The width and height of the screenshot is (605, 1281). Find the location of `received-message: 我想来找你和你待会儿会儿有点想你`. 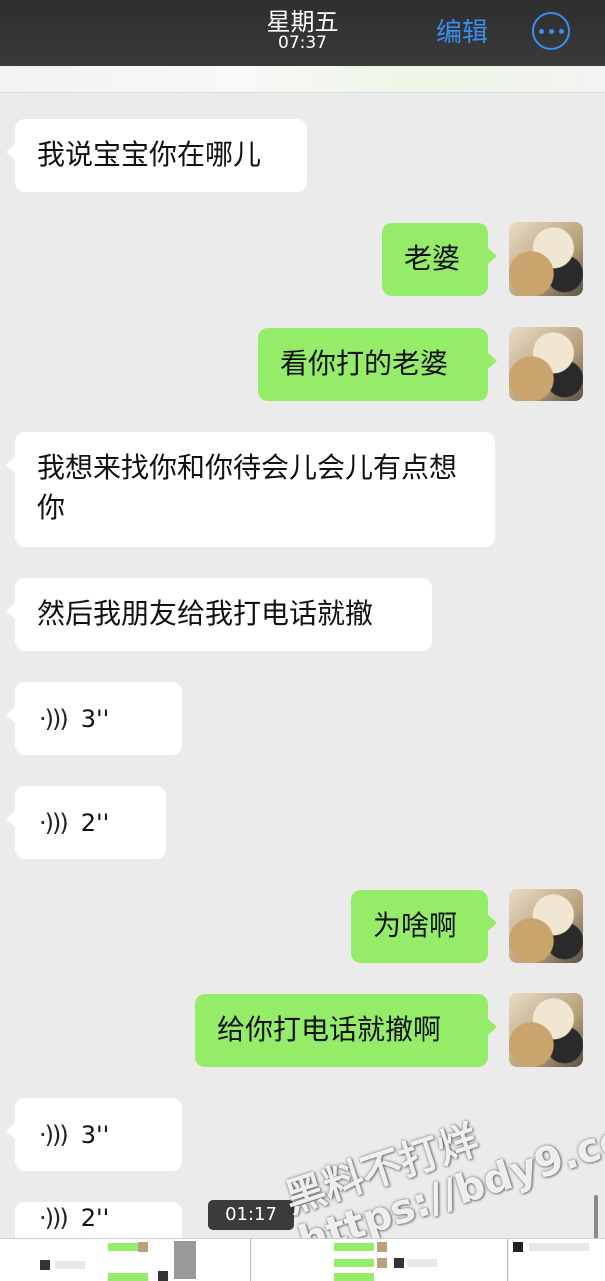

received-message: 我想来找你和你待会儿会儿有点想你 is located at coordinates (250, 489).